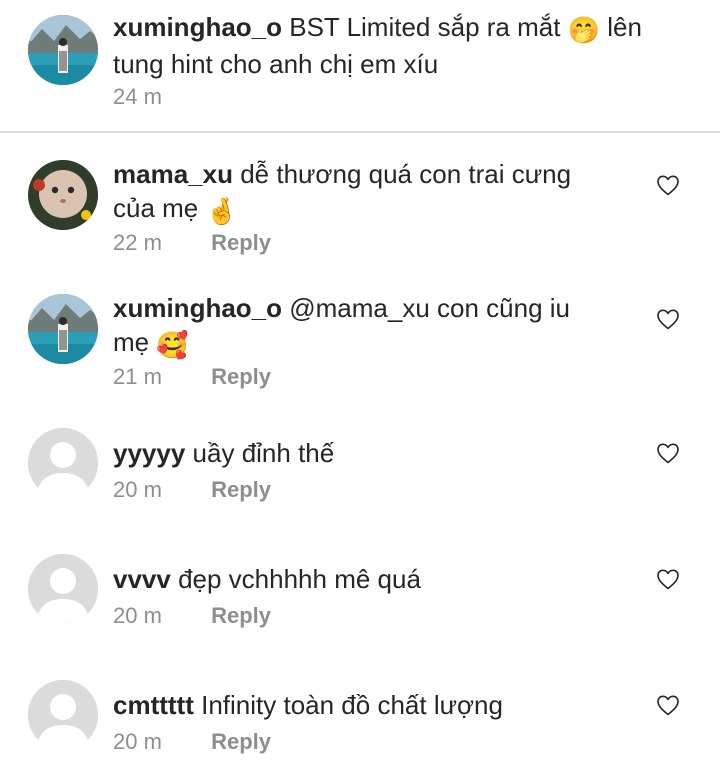 The height and width of the screenshot is (772, 720). Describe the element at coordinates (172, 345) in the screenshot. I see `smiling-face-with-hearts-emoji: 🥰` at that location.